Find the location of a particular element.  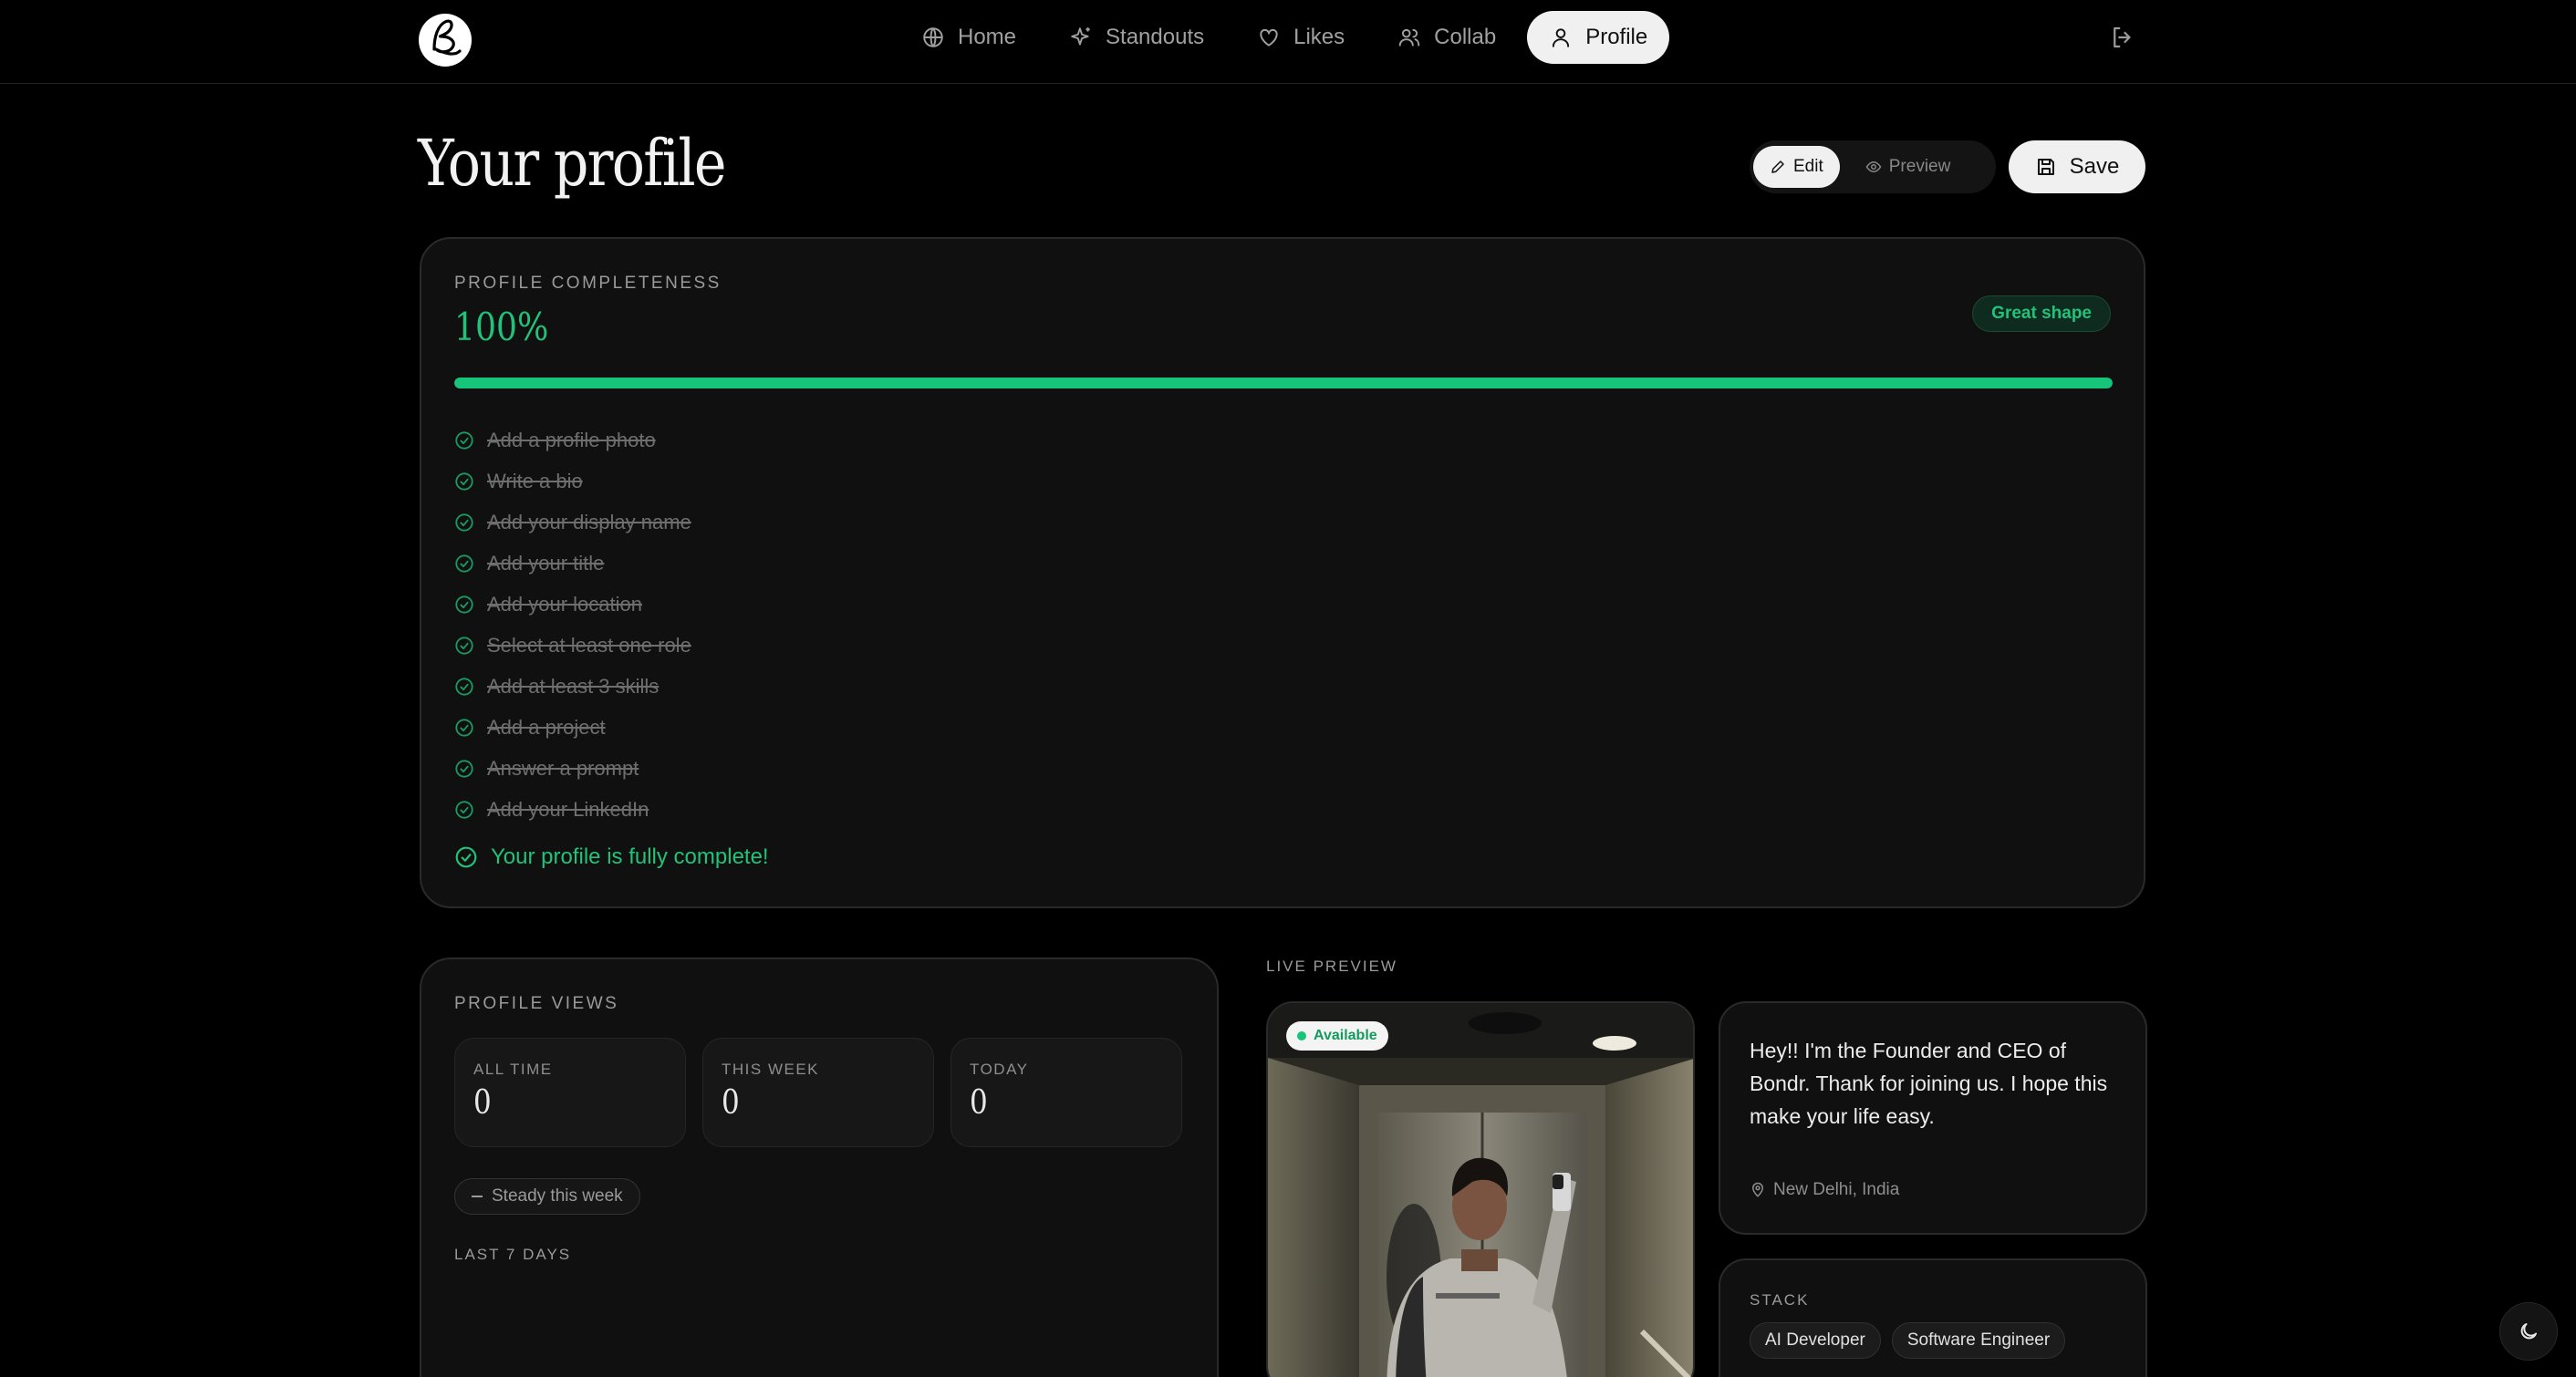

user-icon is located at coordinates (1561, 38).